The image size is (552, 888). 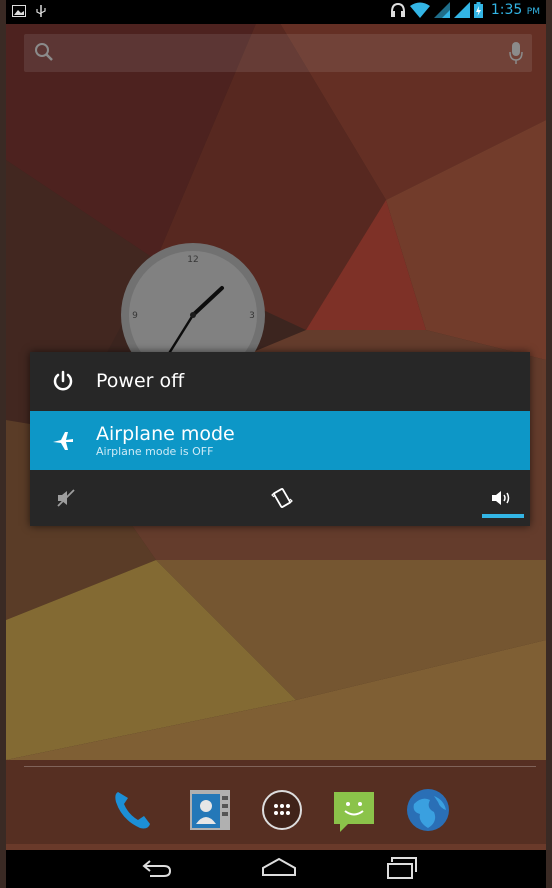 I want to click on silent-icon, so click(x=66, y=498).